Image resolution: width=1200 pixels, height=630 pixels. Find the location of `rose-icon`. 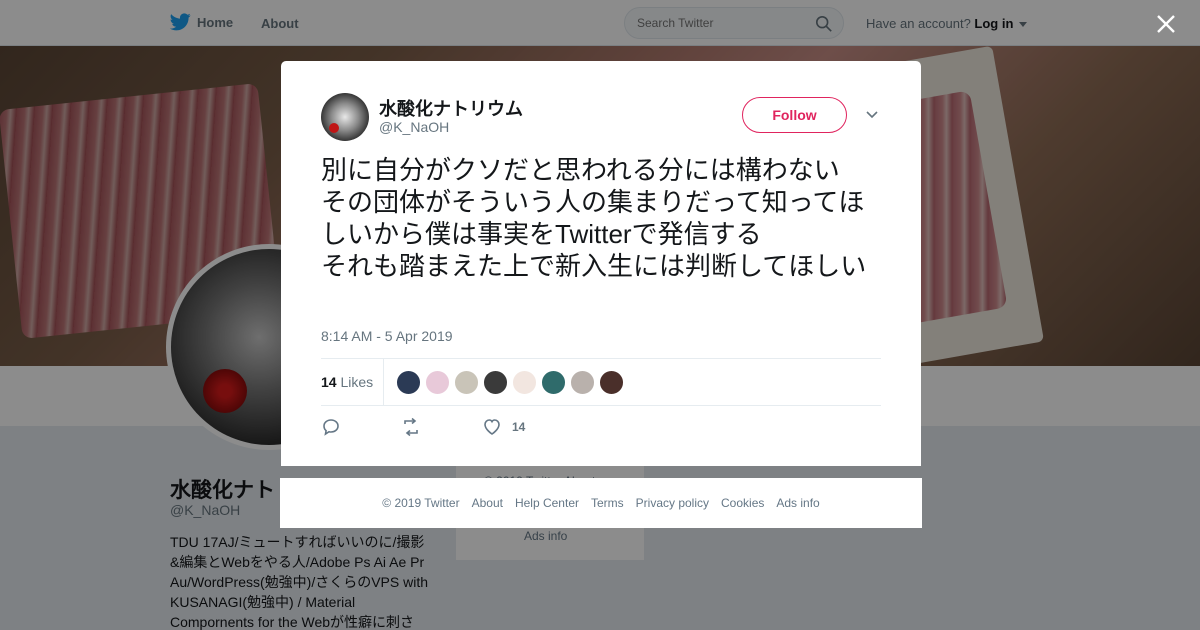

rose-icon is located at coordinates (334, 128).